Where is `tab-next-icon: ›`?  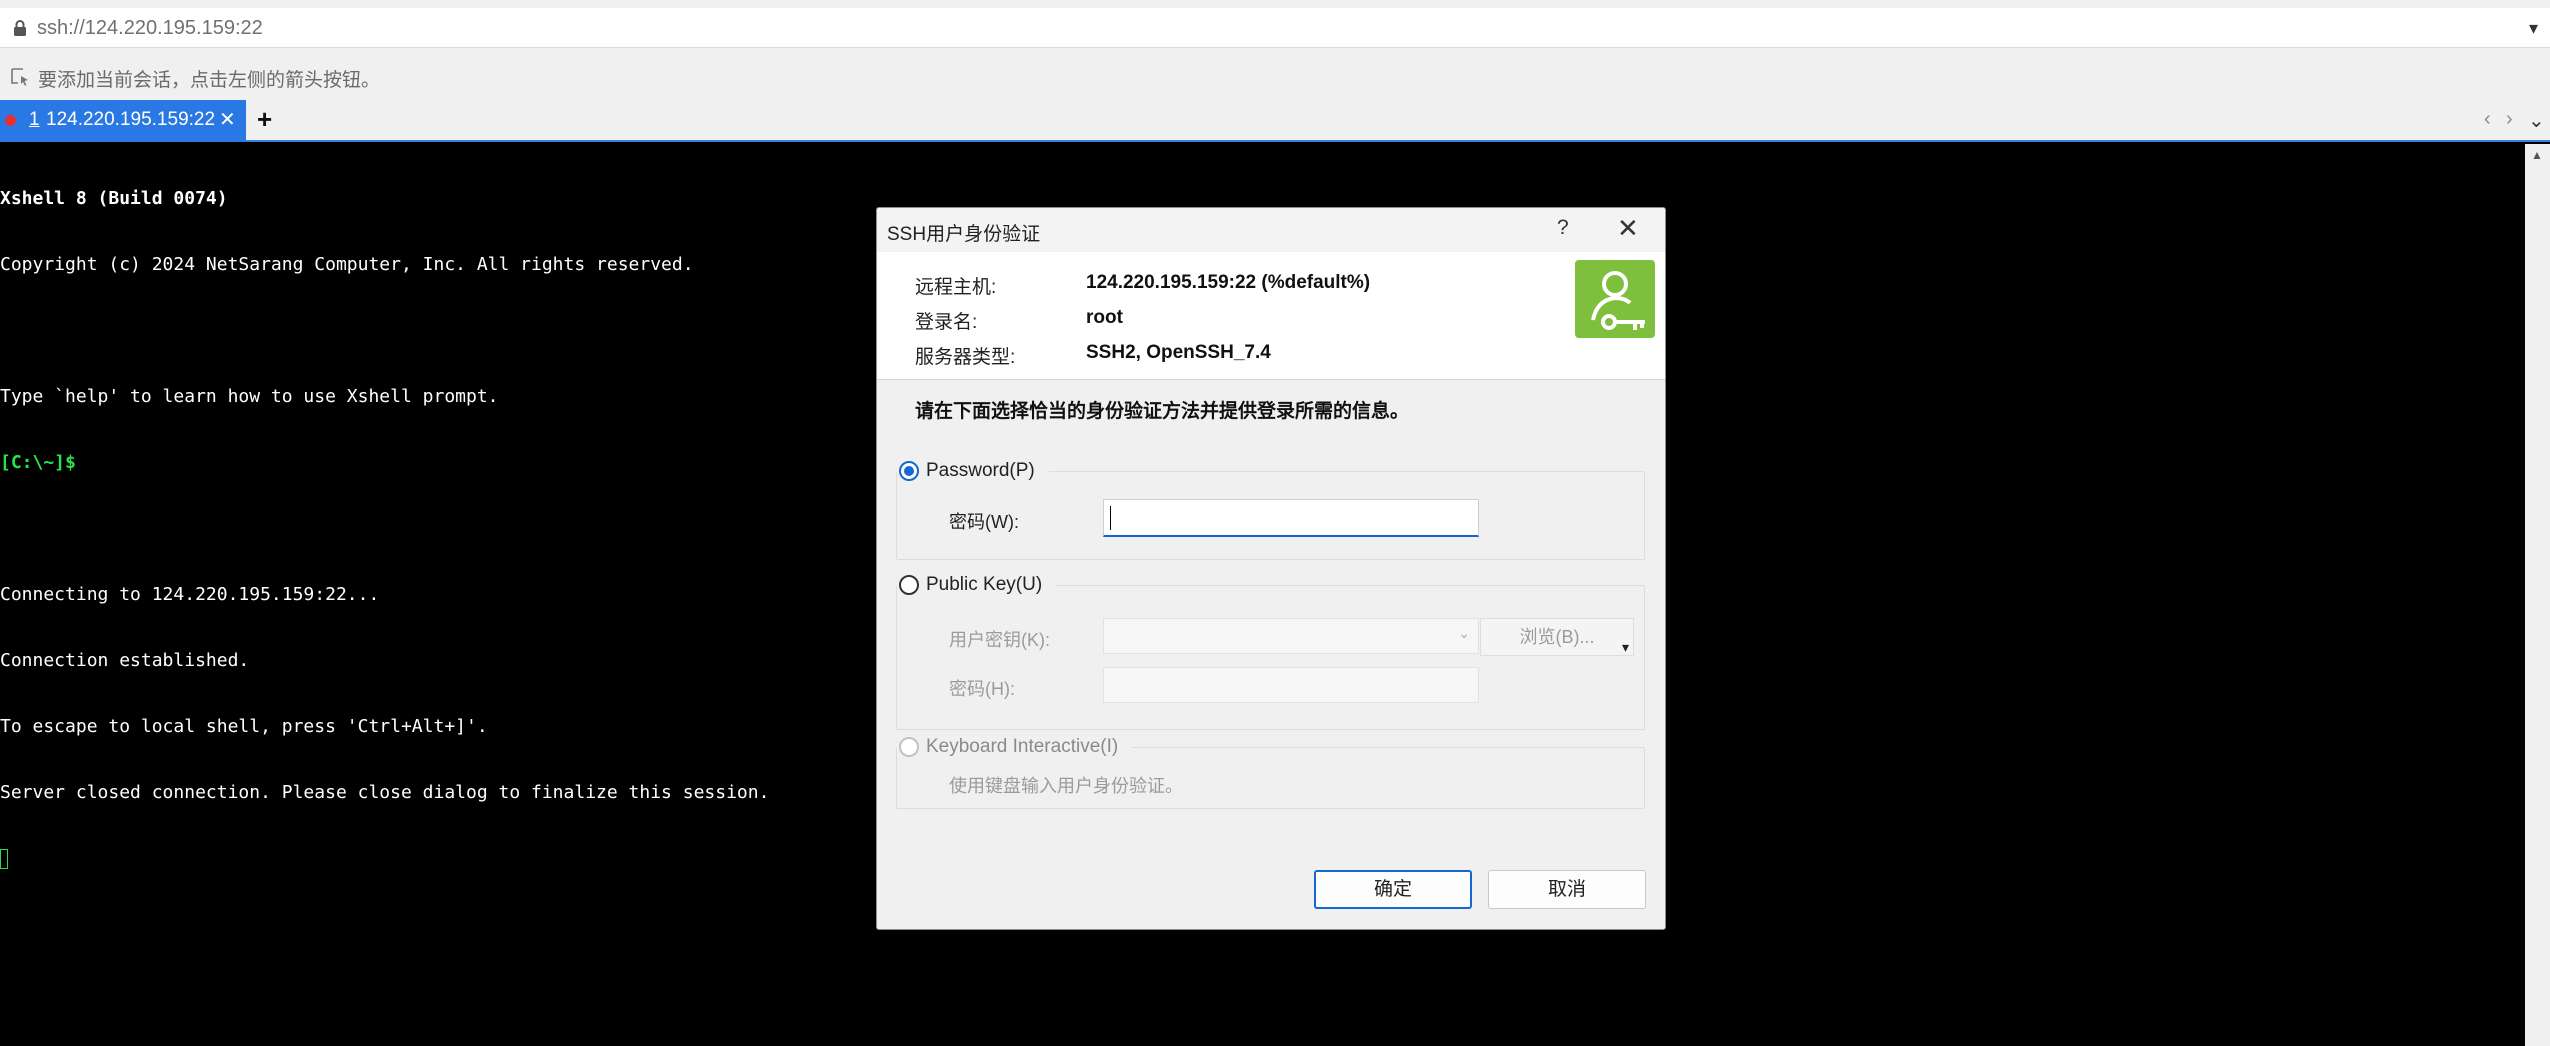
tab-next-icon: › is located at coordinates (2509, 119).